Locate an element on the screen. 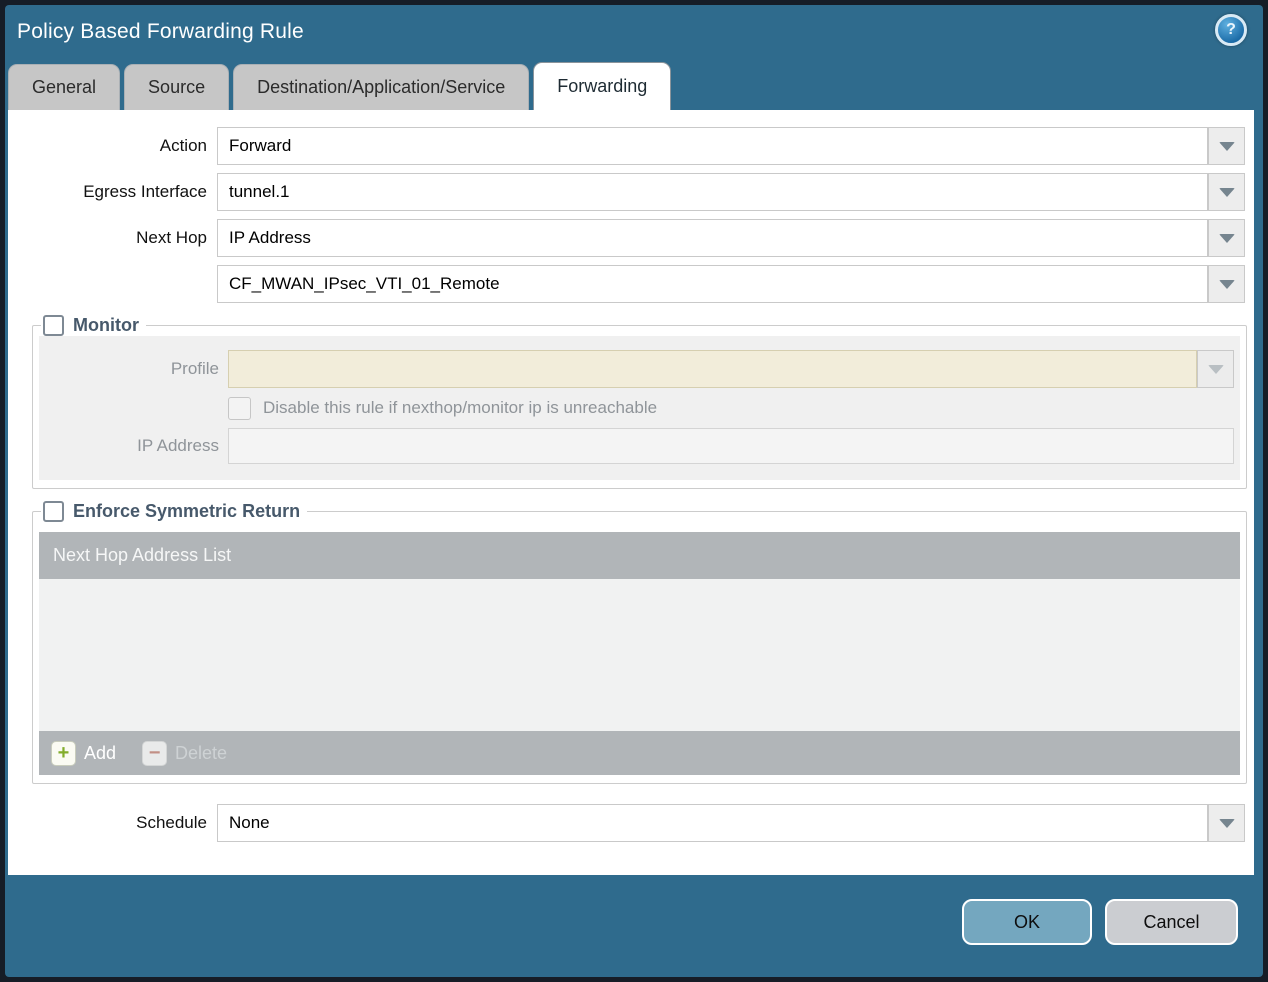 This screenshot has height=982, width=1268. disable-rule-checkbox-disabled is located at coordinates (239, 408).